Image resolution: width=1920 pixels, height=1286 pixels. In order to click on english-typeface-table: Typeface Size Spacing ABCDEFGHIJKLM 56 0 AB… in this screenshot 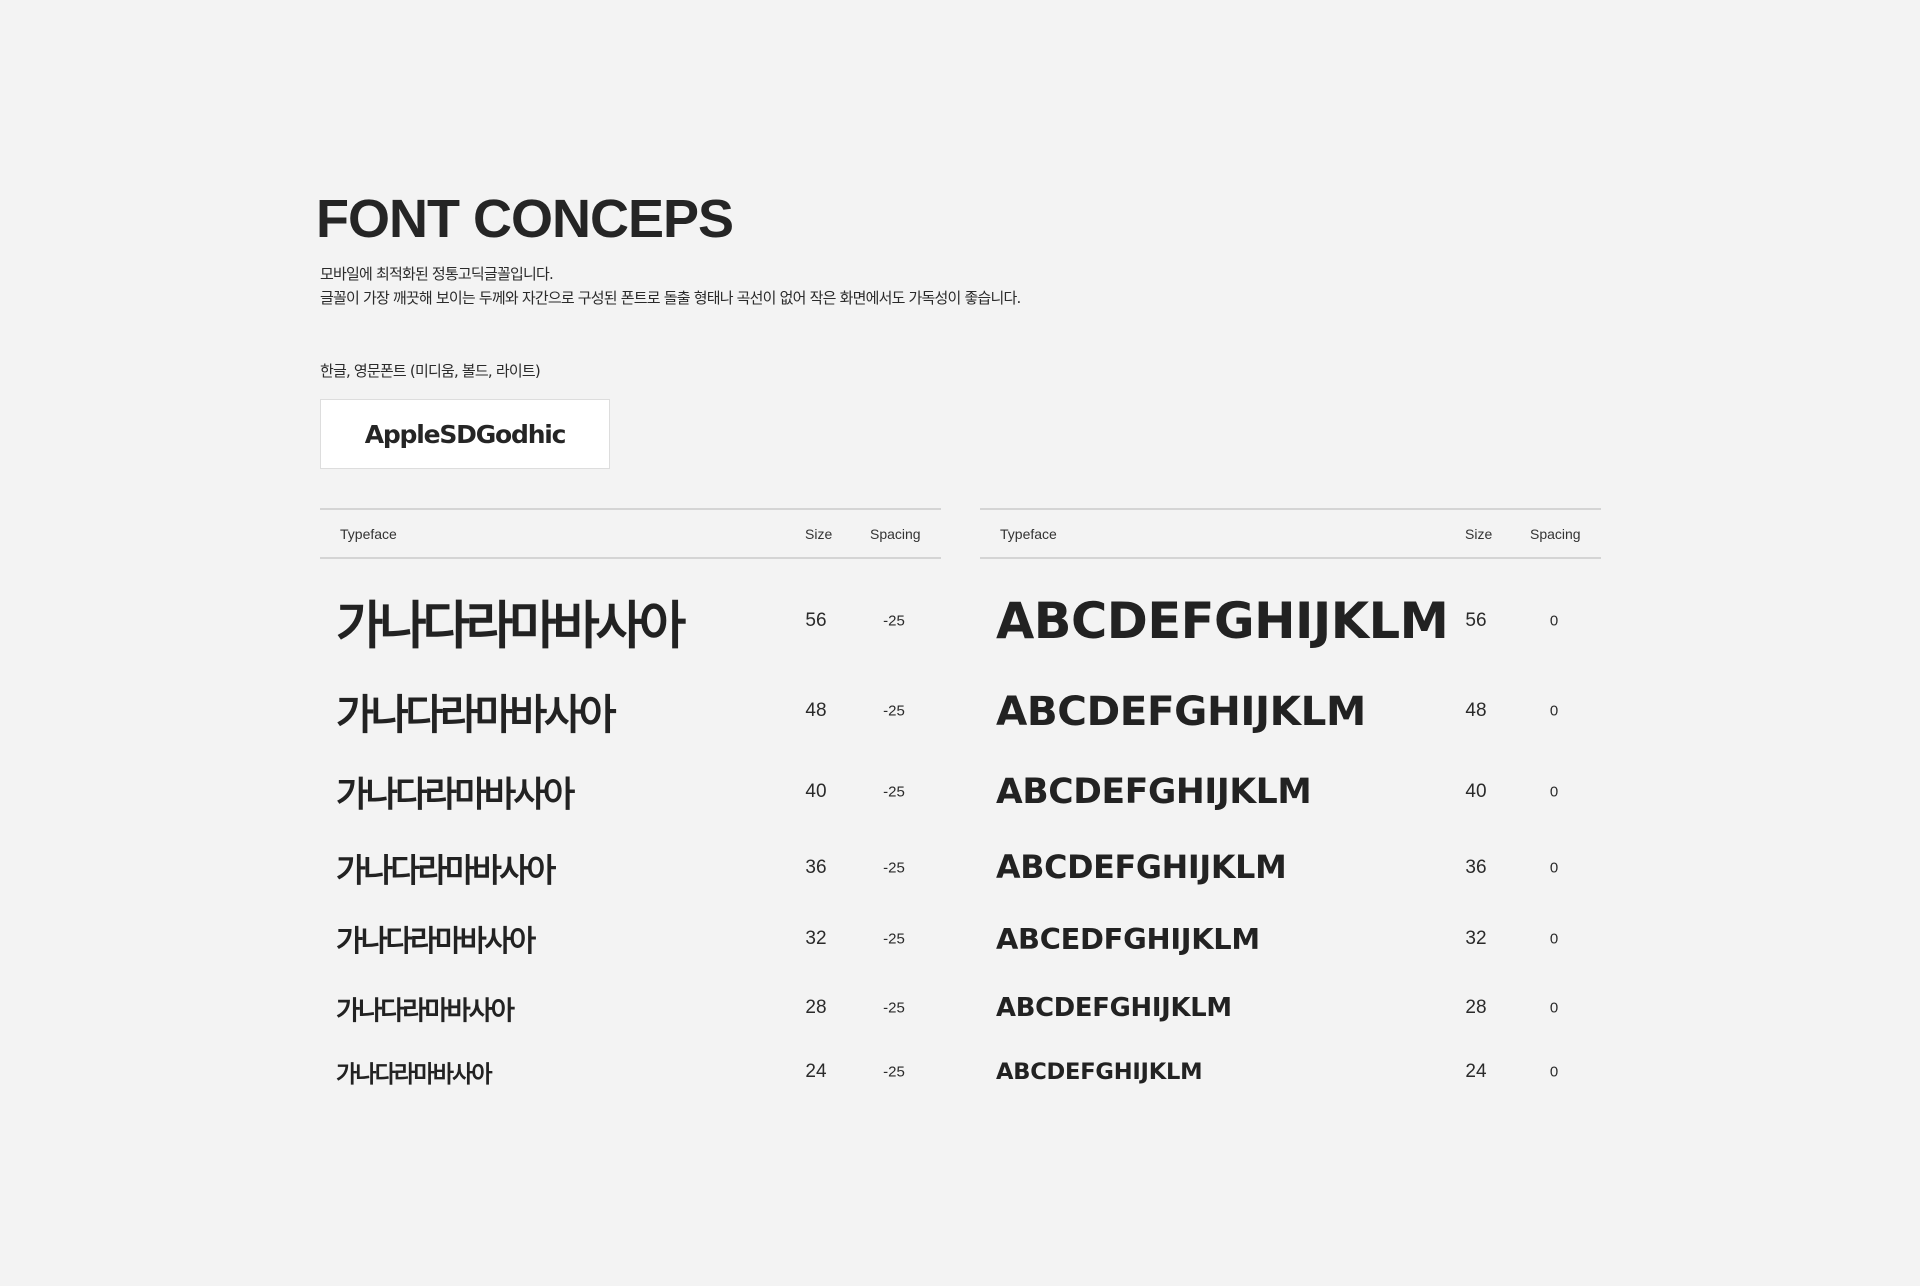, I will do `click(1290, 796)`.